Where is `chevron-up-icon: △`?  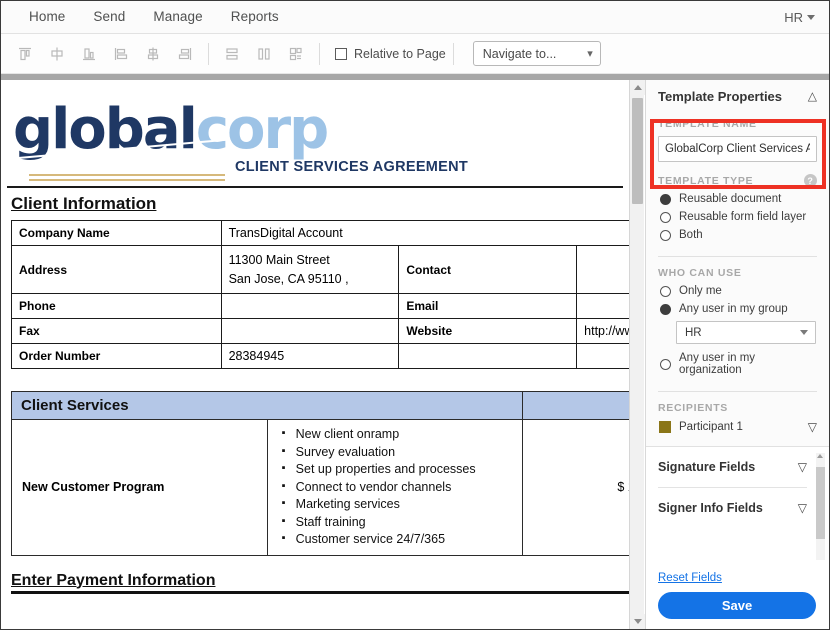 chevron-up-icon: △ is located at coordinates (812, 96).